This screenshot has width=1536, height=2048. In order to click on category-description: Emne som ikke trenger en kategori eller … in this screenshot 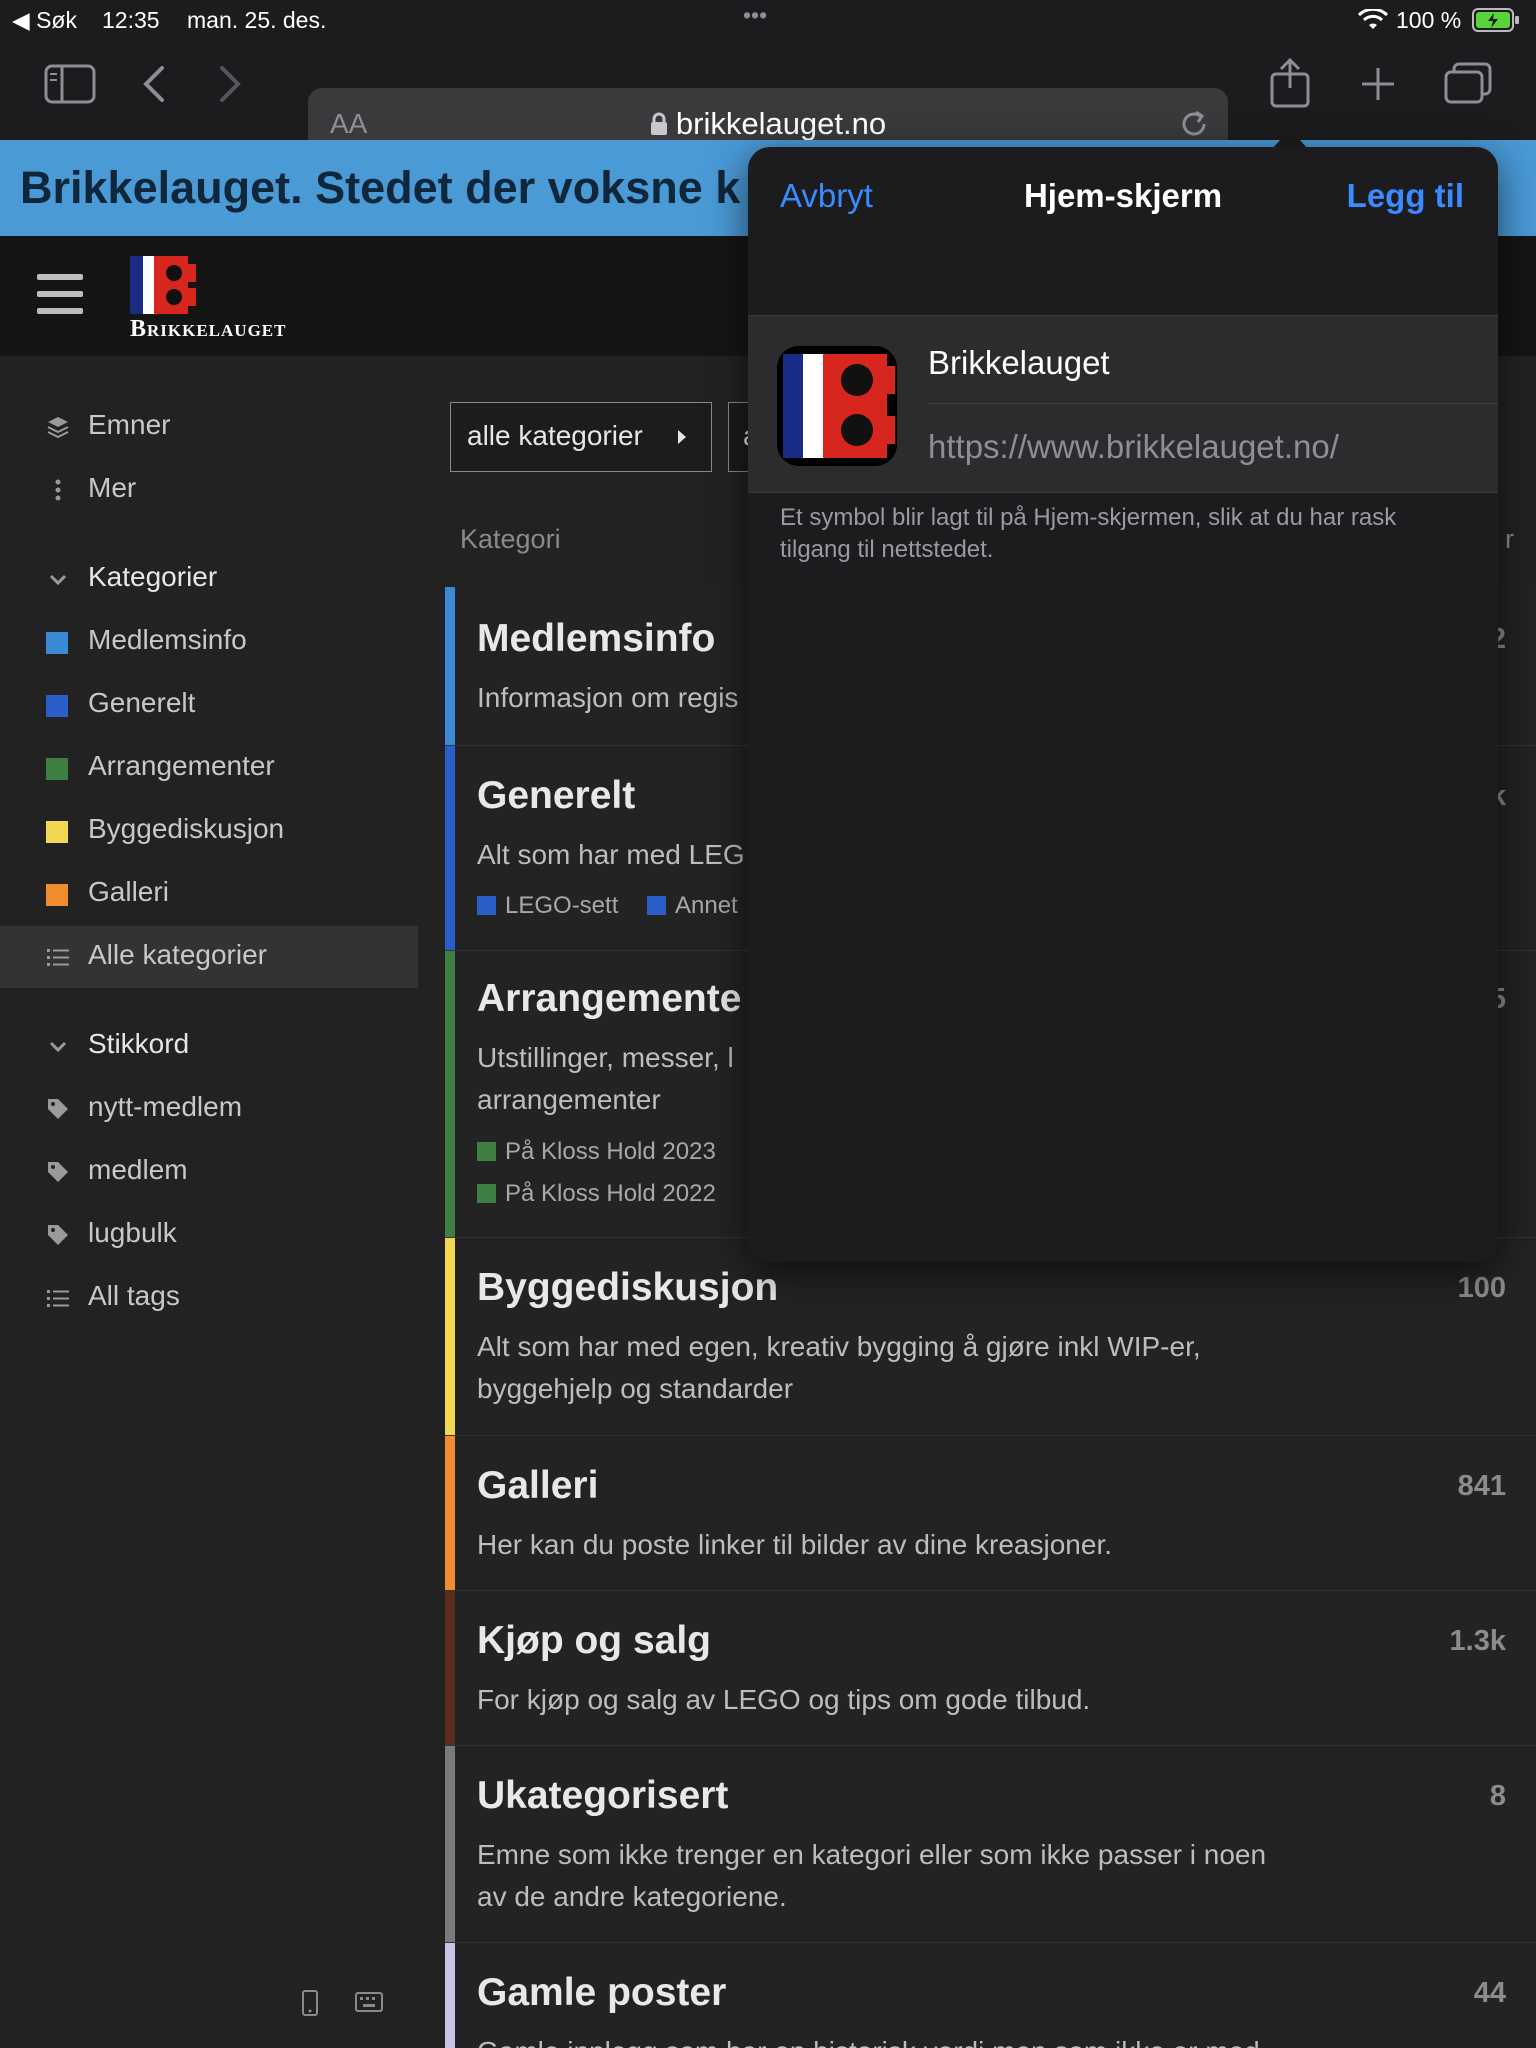, I will do `click(872, 1854)`.